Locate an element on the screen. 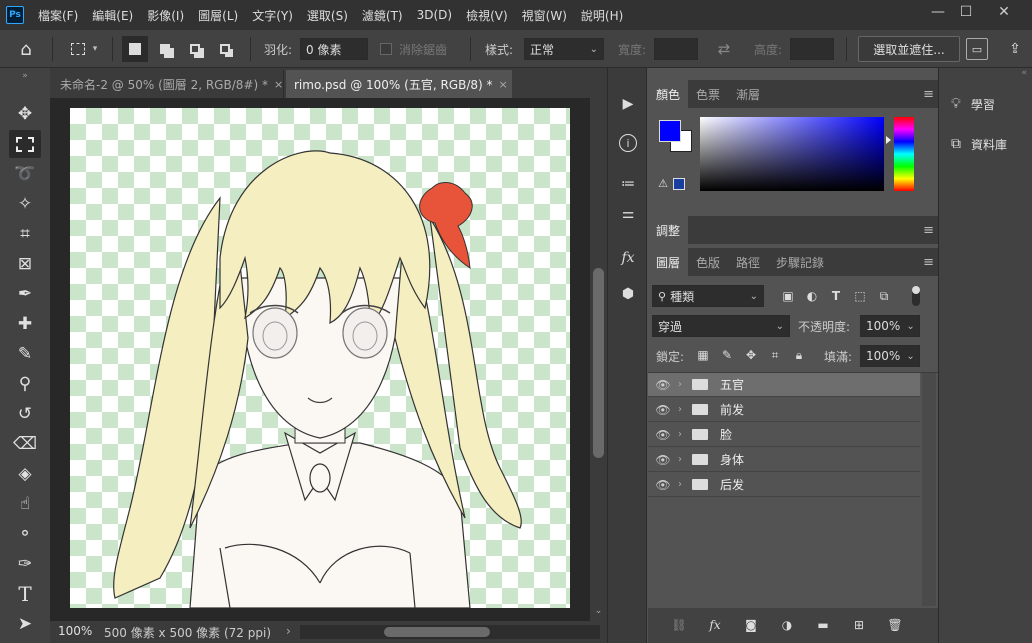 This screenshot has height=643, width=1032. document-info: 500 像素 x 500 像素 (72 ppi) is located at coordinates (187, 632).